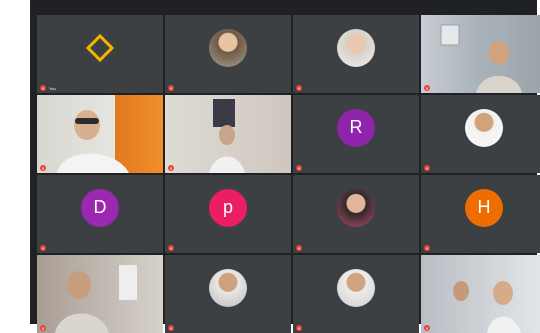  I want to click on participant-tile-11: ✕, so click(356, 214).